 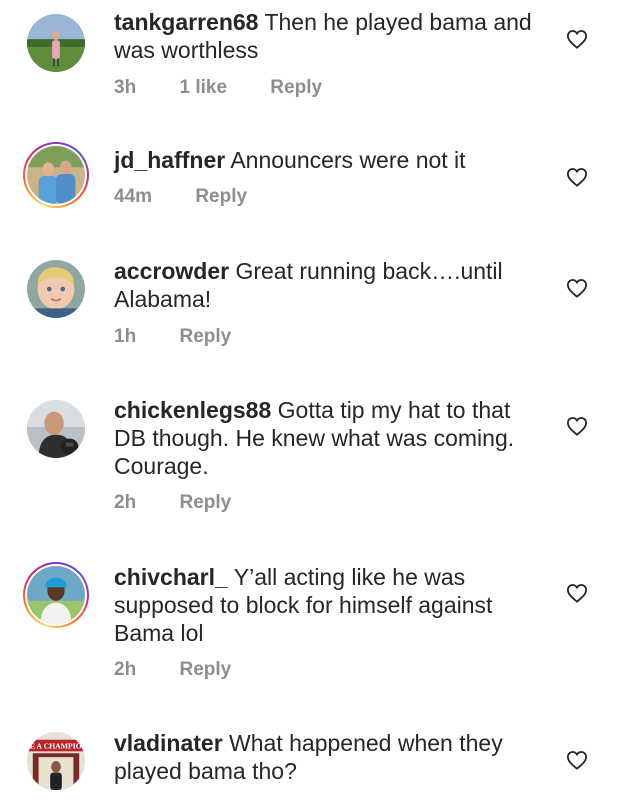 What do you see at coordinates (171, 577) in the screenshot?
I see `comment-username: chivcharl_` at bounding box center [171, 577].